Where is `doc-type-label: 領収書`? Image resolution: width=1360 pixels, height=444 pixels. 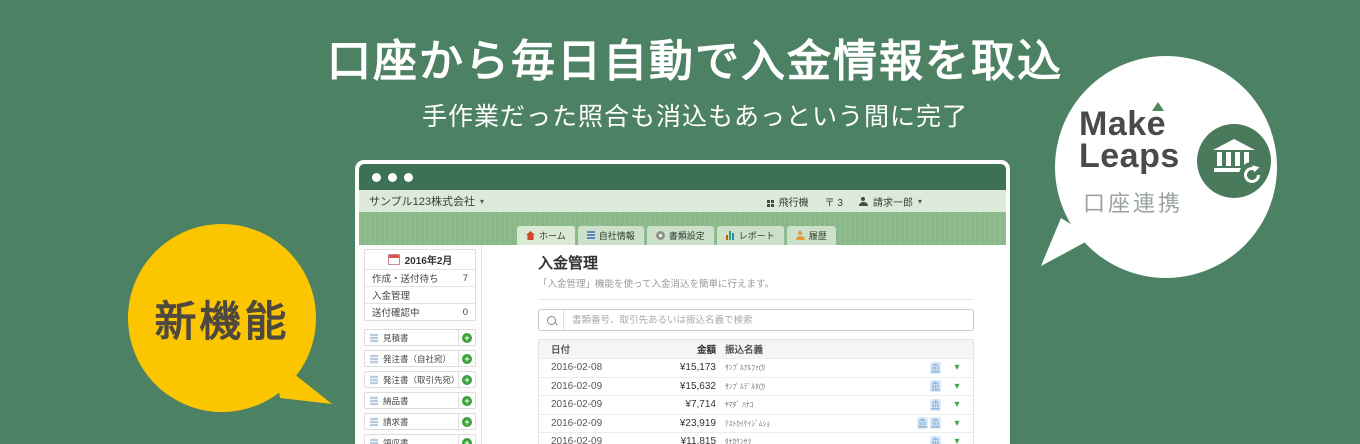
doc-type-label: 領収書 is located at coordinates (396, 440).